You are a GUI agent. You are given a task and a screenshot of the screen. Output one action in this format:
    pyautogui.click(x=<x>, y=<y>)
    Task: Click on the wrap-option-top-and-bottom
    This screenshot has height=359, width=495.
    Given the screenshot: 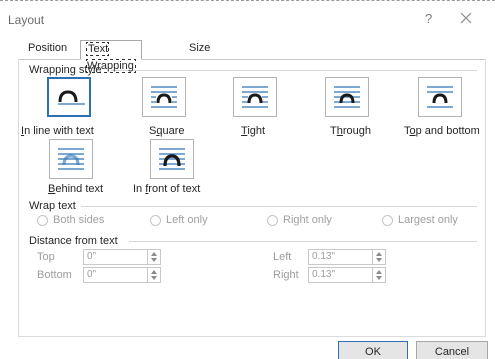 What is the action you would take?
    pyautogui.click(x=440, y=97)
    